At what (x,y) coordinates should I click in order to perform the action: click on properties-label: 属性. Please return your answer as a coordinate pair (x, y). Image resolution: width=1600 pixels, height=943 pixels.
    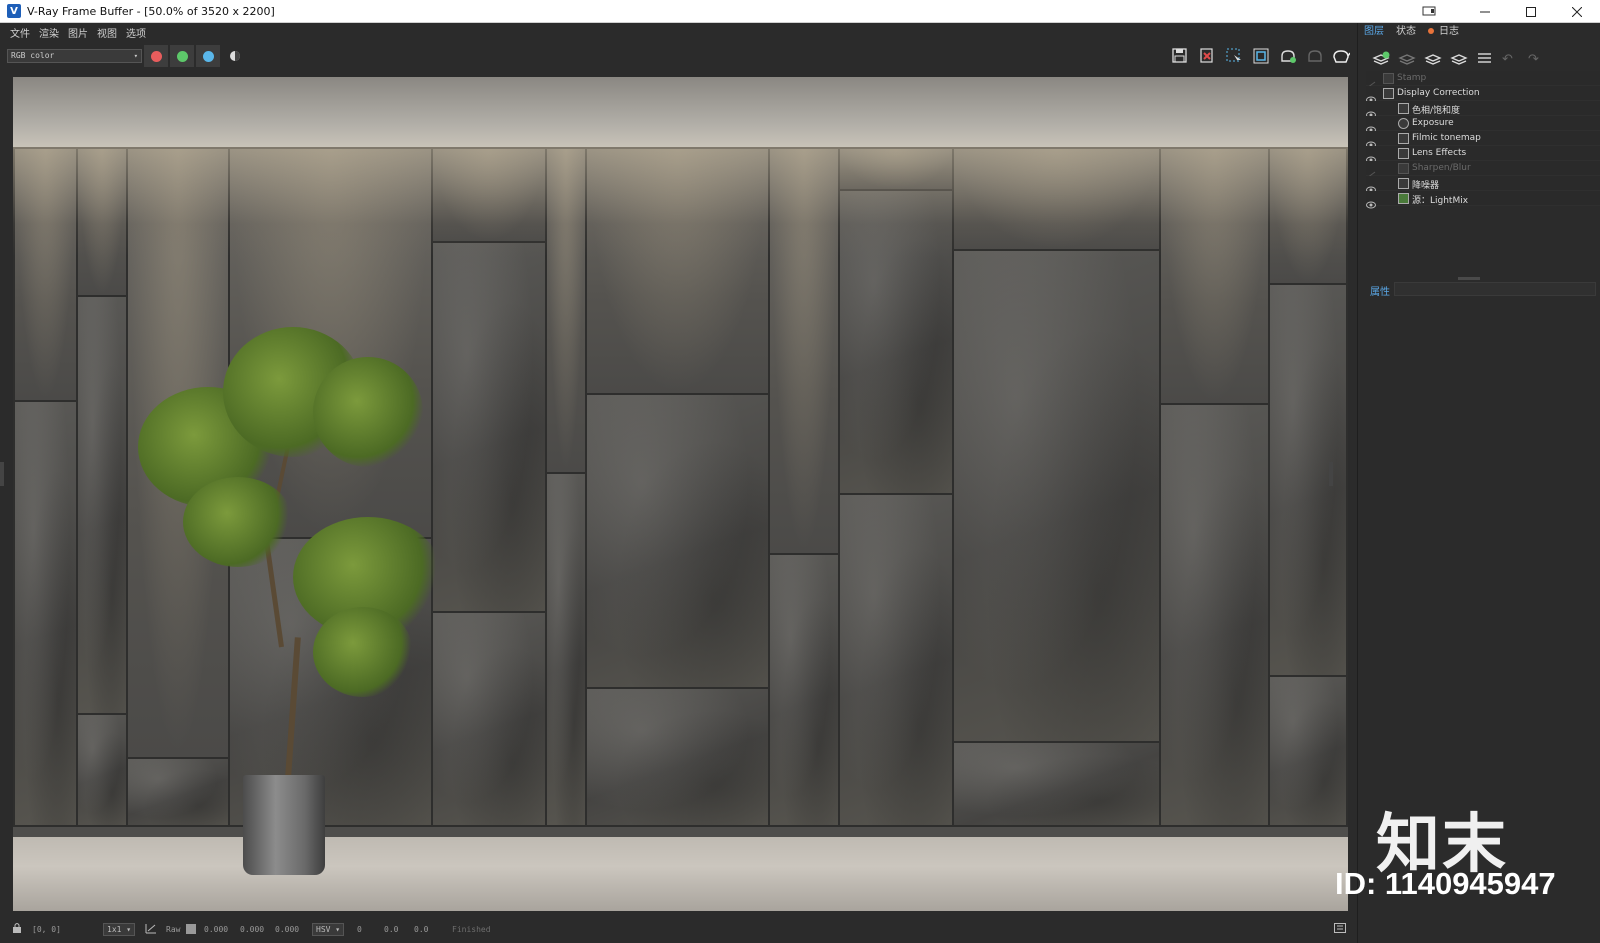
    Looking at the image, I should click on (1380, 292).